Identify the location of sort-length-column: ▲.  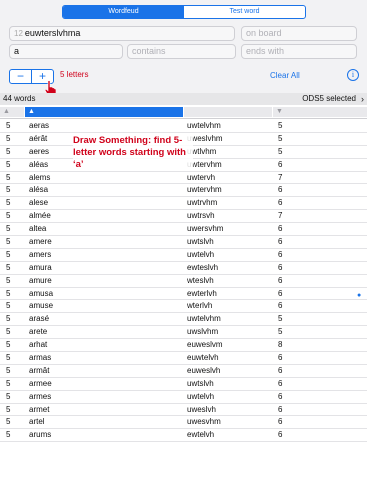
(12, 112).